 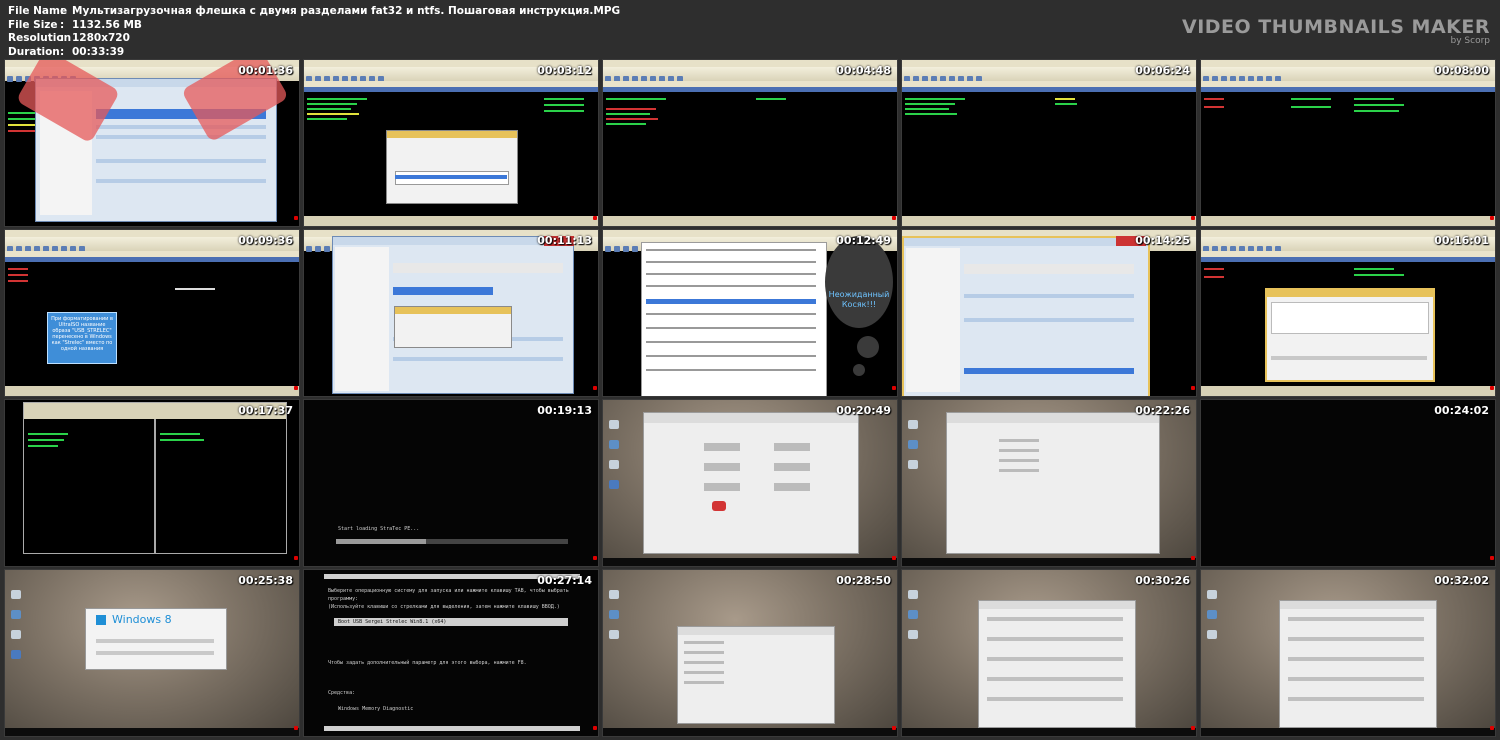 I want to click on thumbnail-7: 00:11:13, so click(x=451, y=313).